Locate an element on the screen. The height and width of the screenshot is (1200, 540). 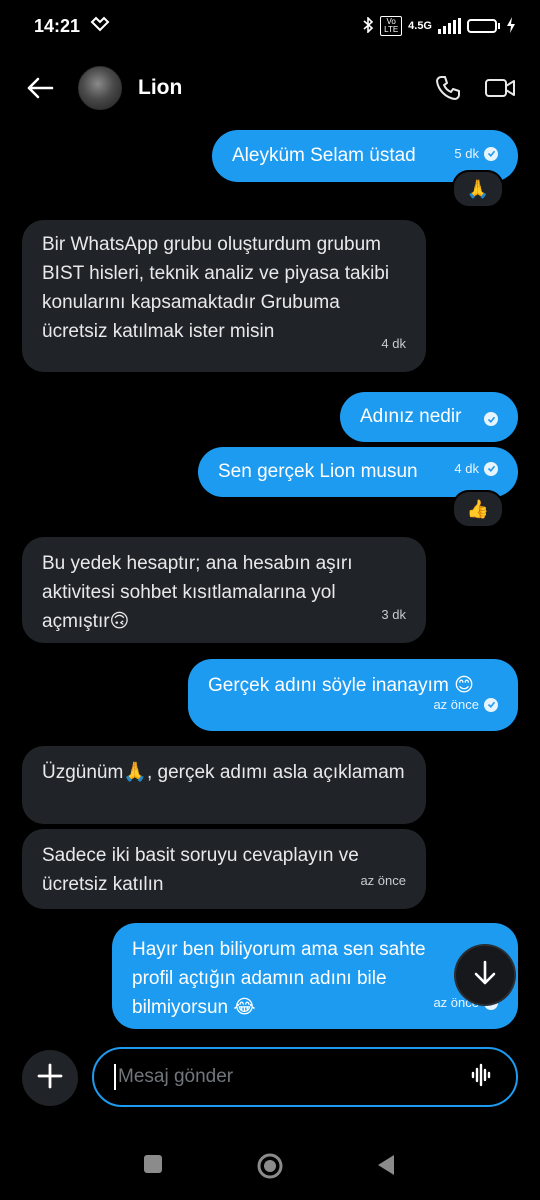
scroll-down-button is located at coordinates (485, 975).